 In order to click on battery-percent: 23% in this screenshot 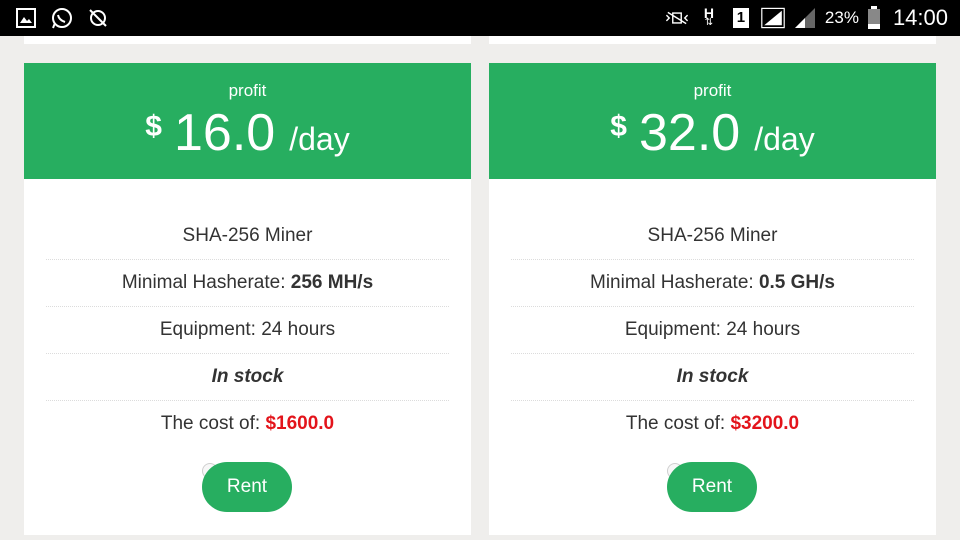, I will do `click(841, 17)`.